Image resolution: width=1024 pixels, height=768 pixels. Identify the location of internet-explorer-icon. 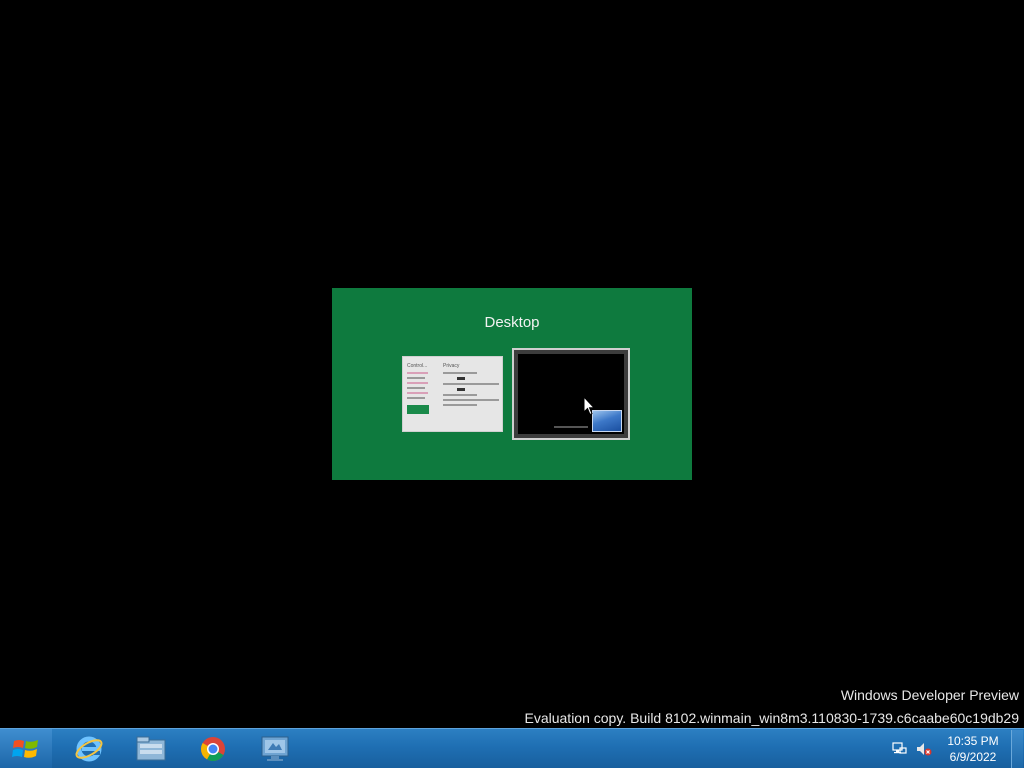
(89, 749).